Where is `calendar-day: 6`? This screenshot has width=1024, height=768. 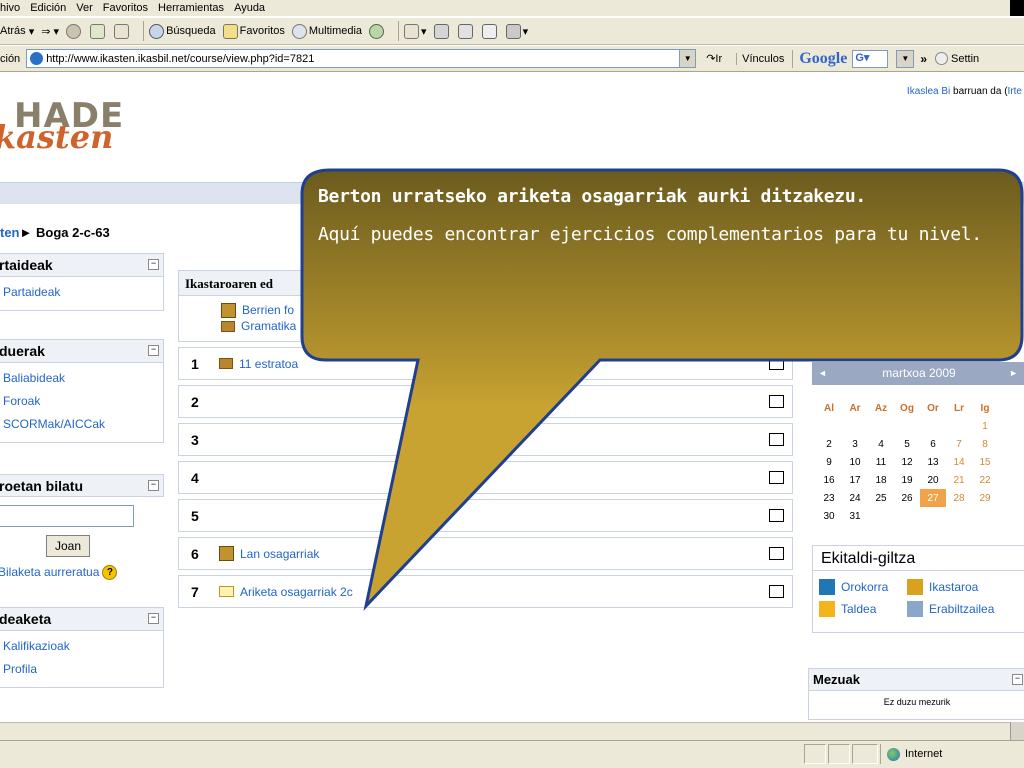 calendar-day: 6 is located at coordinates (933, 444).